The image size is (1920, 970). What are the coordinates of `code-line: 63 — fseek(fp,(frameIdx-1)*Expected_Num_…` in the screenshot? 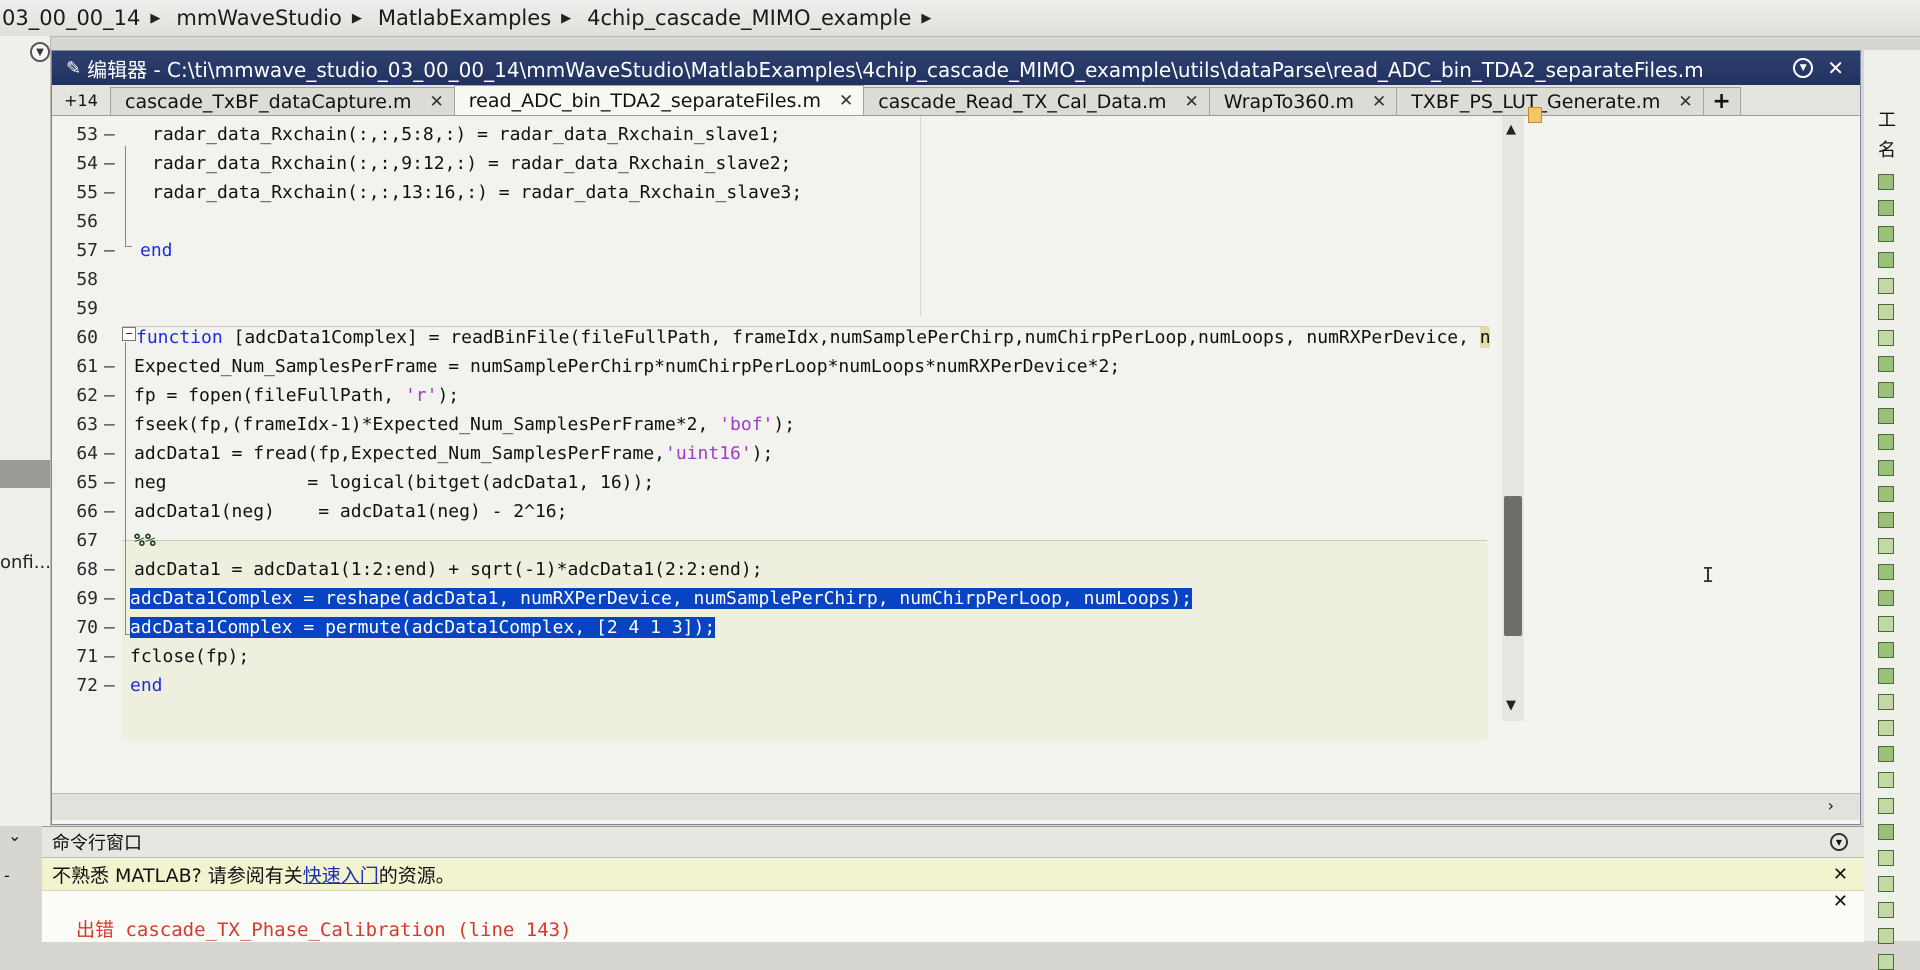 It's located at (771, 428).